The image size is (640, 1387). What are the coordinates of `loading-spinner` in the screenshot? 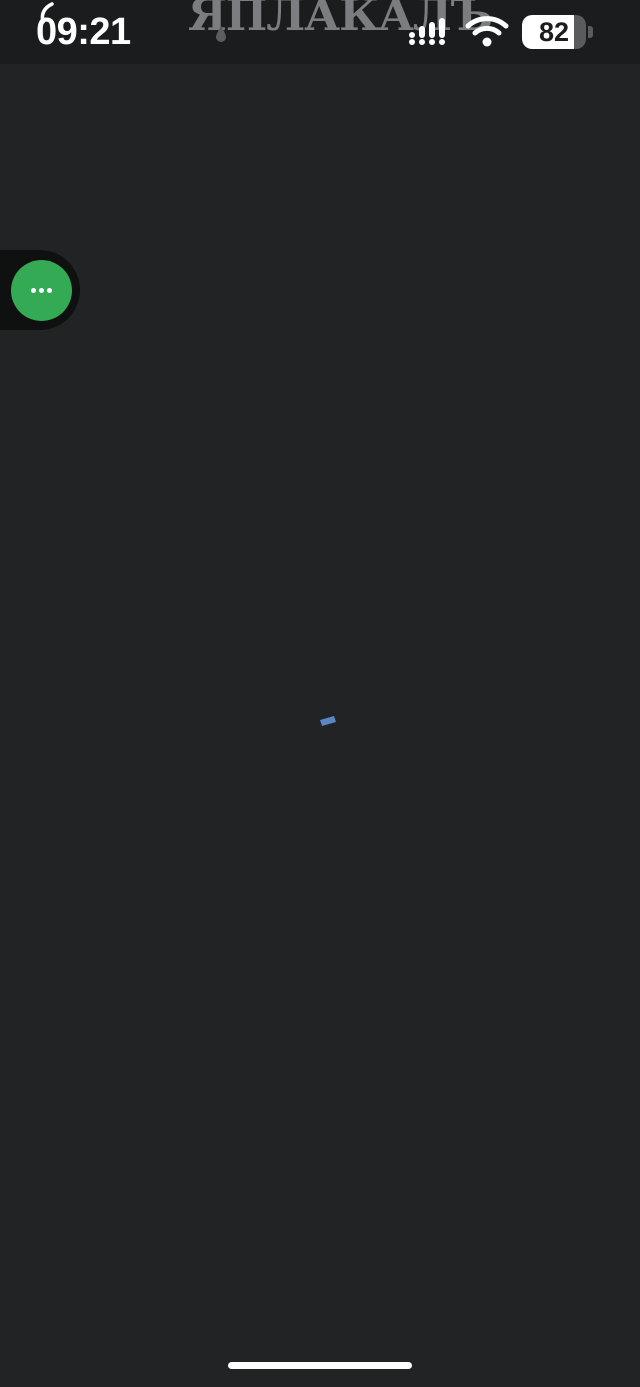 It's located at (328, 721).